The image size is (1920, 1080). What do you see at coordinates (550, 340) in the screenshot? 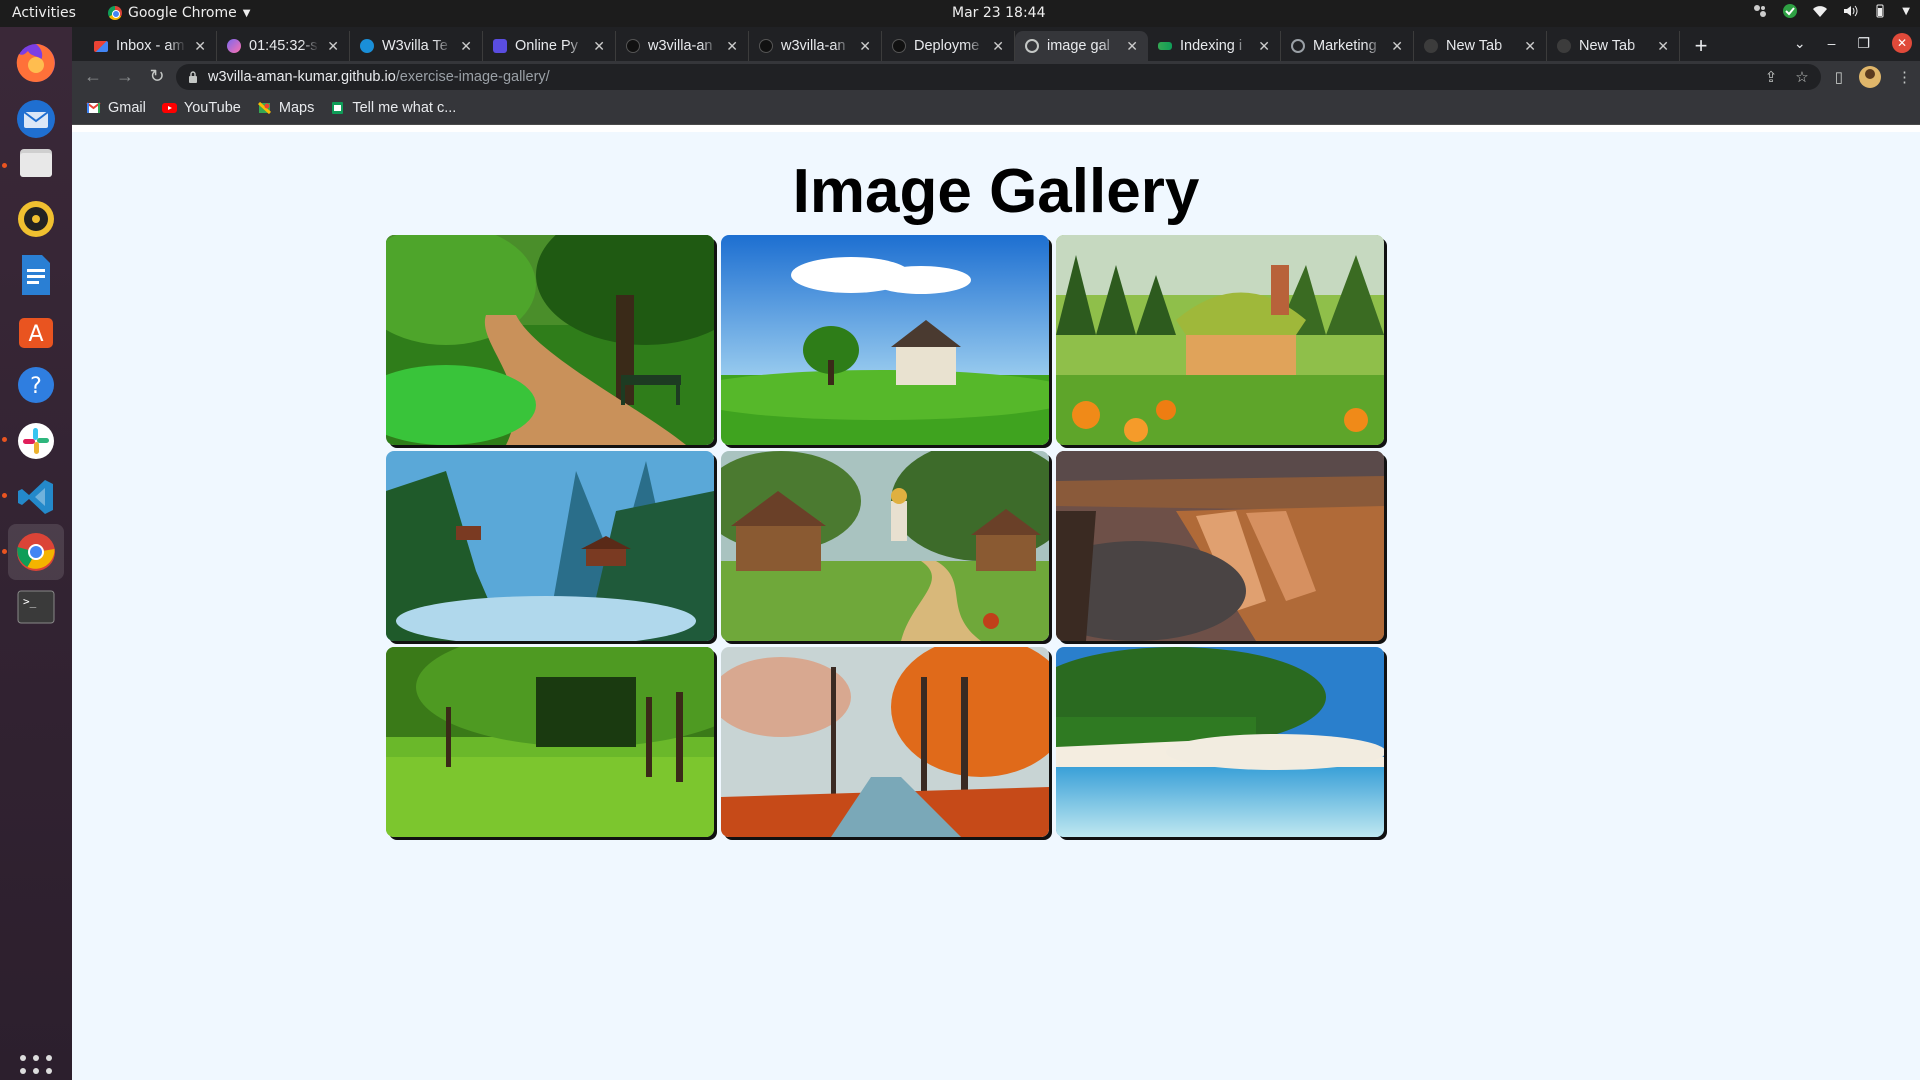
I see `gallery-image-park-path` at bounding box center [550, 340].